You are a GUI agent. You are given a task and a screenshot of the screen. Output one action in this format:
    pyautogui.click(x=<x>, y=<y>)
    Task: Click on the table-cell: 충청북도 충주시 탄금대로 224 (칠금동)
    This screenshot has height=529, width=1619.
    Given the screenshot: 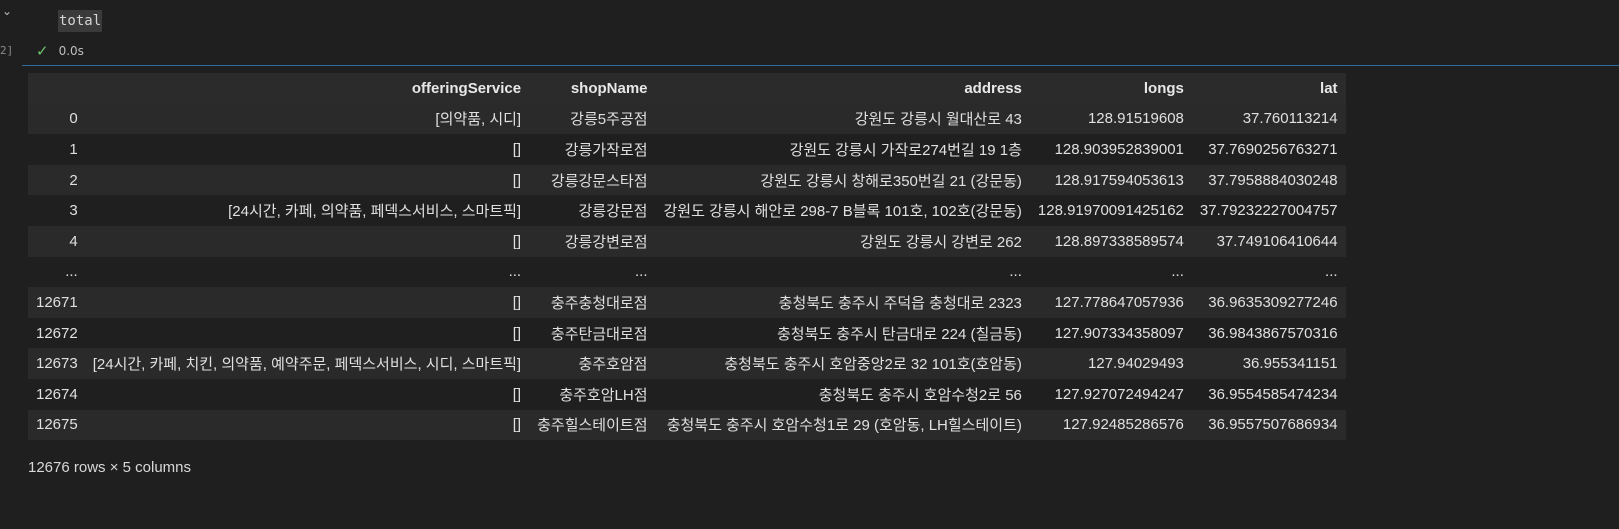 What is the action you would take?
    pyautogui.click(x=899, y=334)
    